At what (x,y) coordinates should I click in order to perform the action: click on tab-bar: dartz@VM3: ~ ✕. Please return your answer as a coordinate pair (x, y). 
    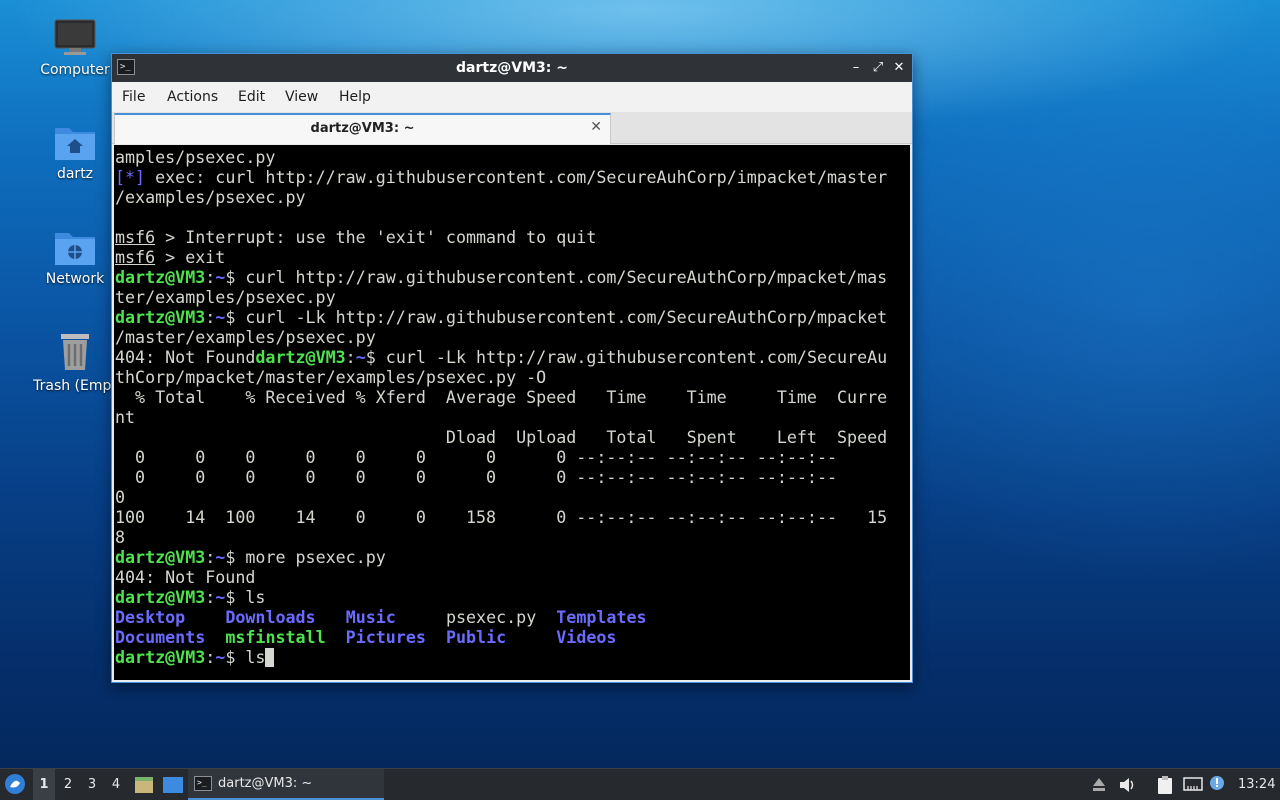
    Looking at the image, I should click on (512, 128).